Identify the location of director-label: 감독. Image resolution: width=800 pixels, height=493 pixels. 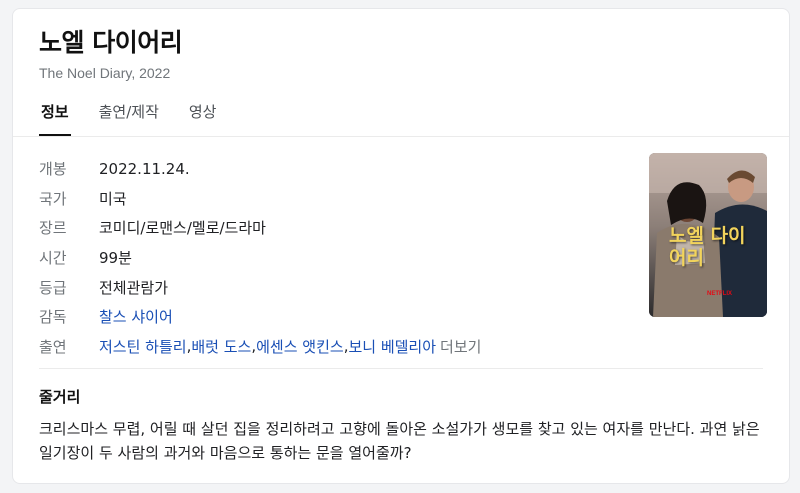
(53, 317).